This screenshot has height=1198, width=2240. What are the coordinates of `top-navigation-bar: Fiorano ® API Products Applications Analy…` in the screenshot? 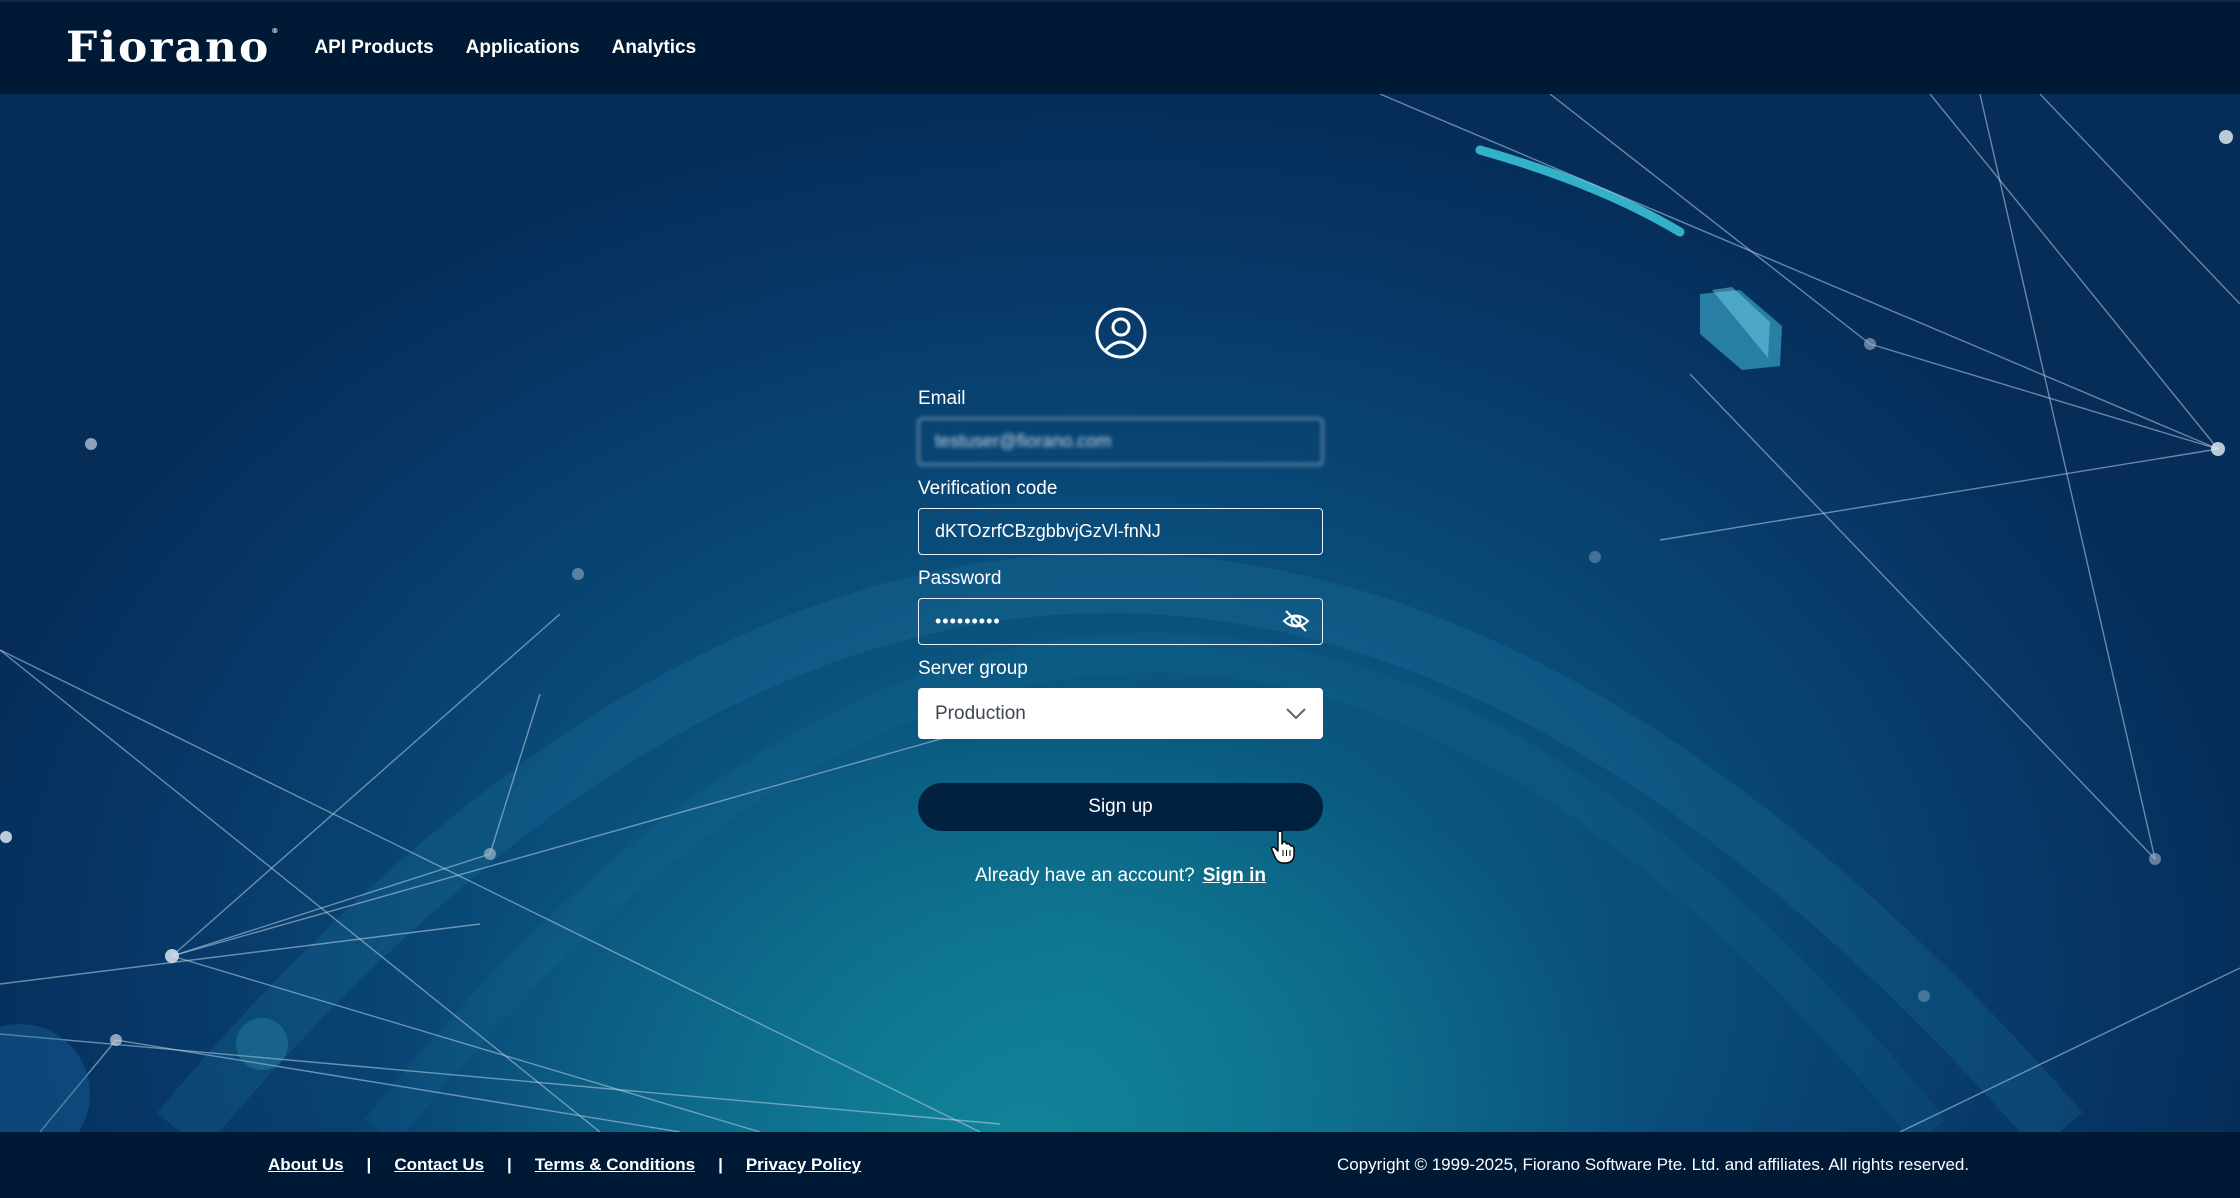 It's located at (1120, 47).